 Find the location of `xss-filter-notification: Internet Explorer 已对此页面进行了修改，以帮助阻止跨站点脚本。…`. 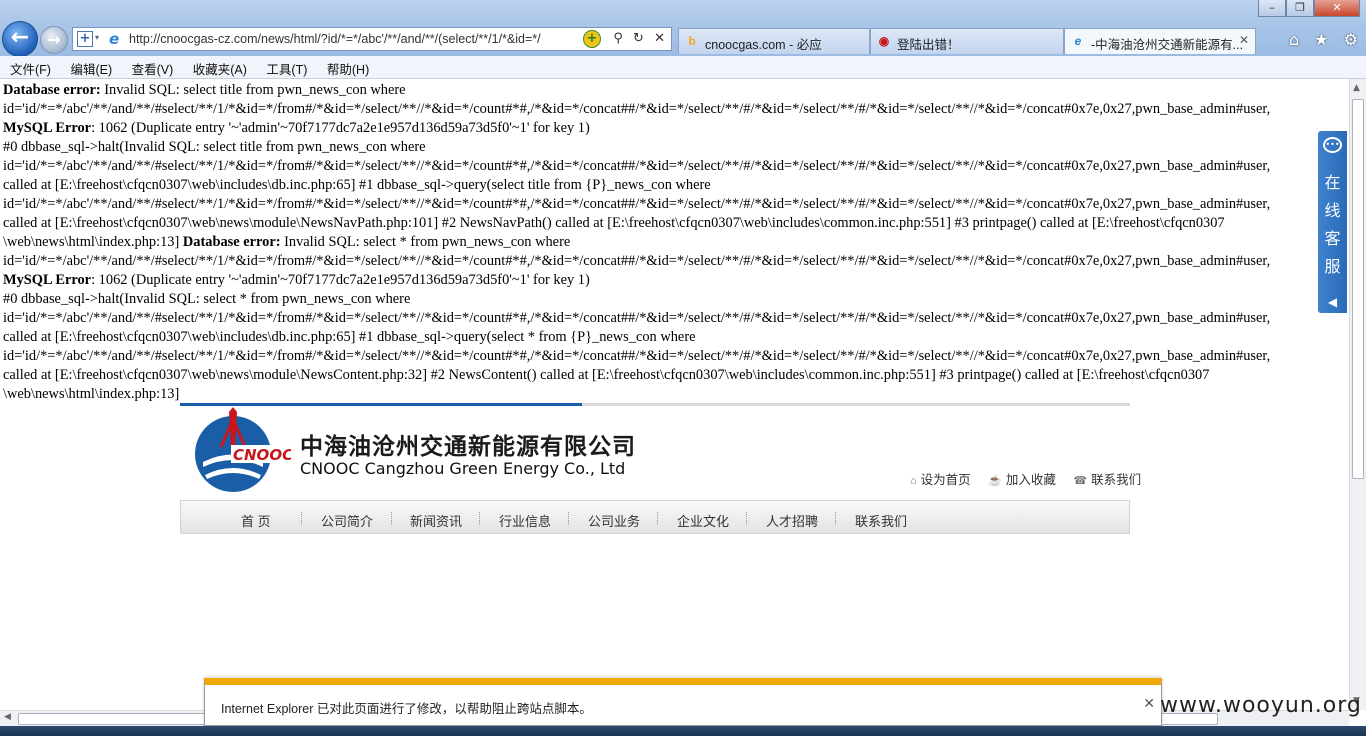

xss-filter-notification: Internet Explorer 已对此页面进行了修改，以帮助阻止跨站点脚本。… is located at coordinates (683, 702).